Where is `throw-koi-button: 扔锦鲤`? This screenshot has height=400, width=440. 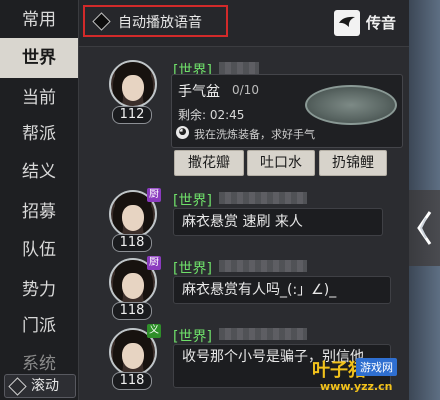 throw-koi-button: 扔锦鲤 is located at coordinates (353, 163).